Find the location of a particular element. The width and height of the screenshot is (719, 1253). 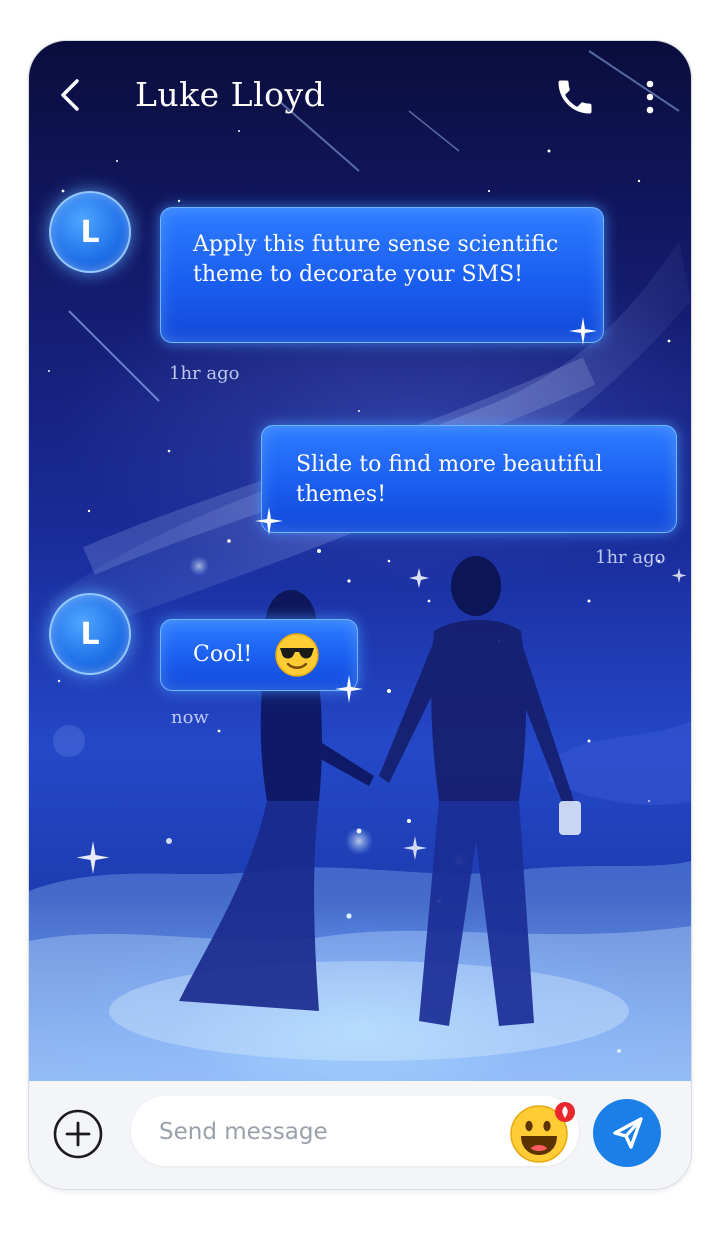

message-input-container is located at coordinates (355, 1132).